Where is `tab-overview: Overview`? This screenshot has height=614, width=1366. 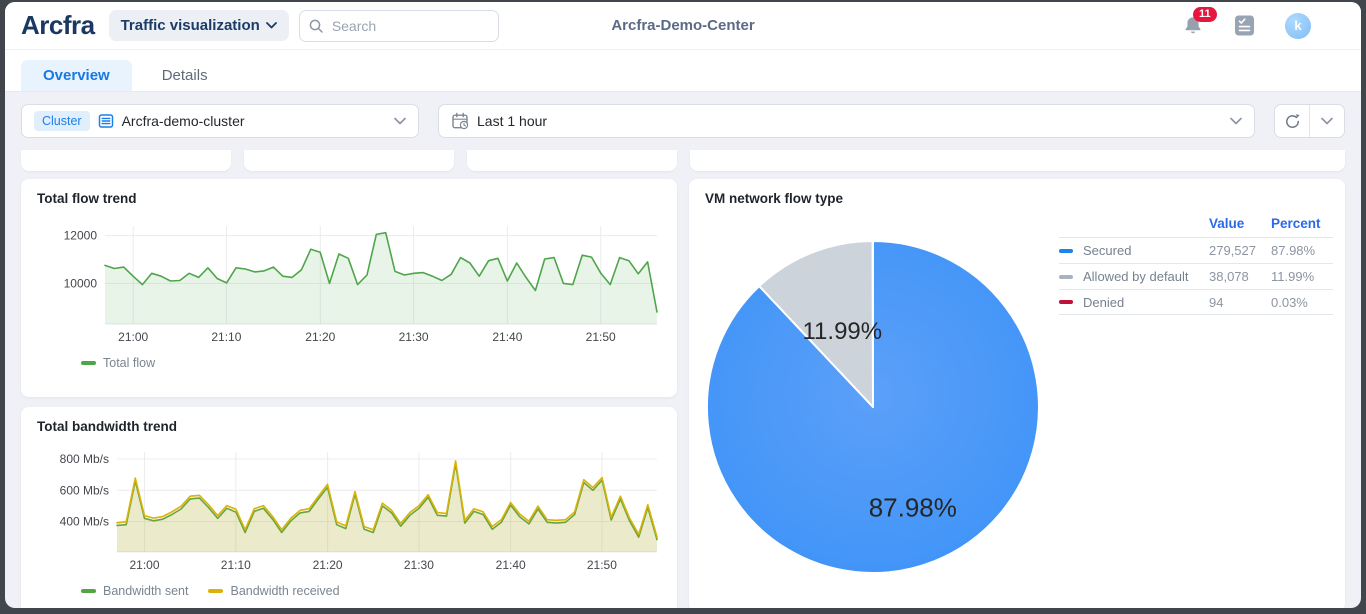
tab-overview: Overview is located at coordinates (76, 75).